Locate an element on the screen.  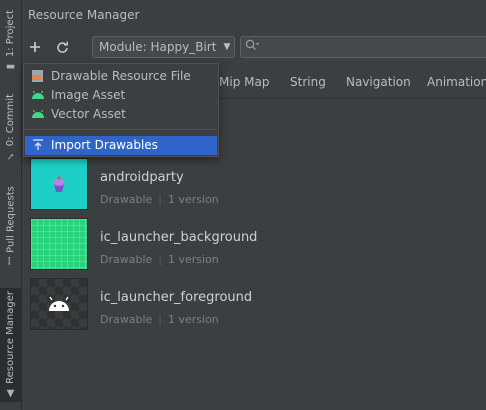
menu-item-vector-asset: Vector Asset is located at coordinates (121, 114).